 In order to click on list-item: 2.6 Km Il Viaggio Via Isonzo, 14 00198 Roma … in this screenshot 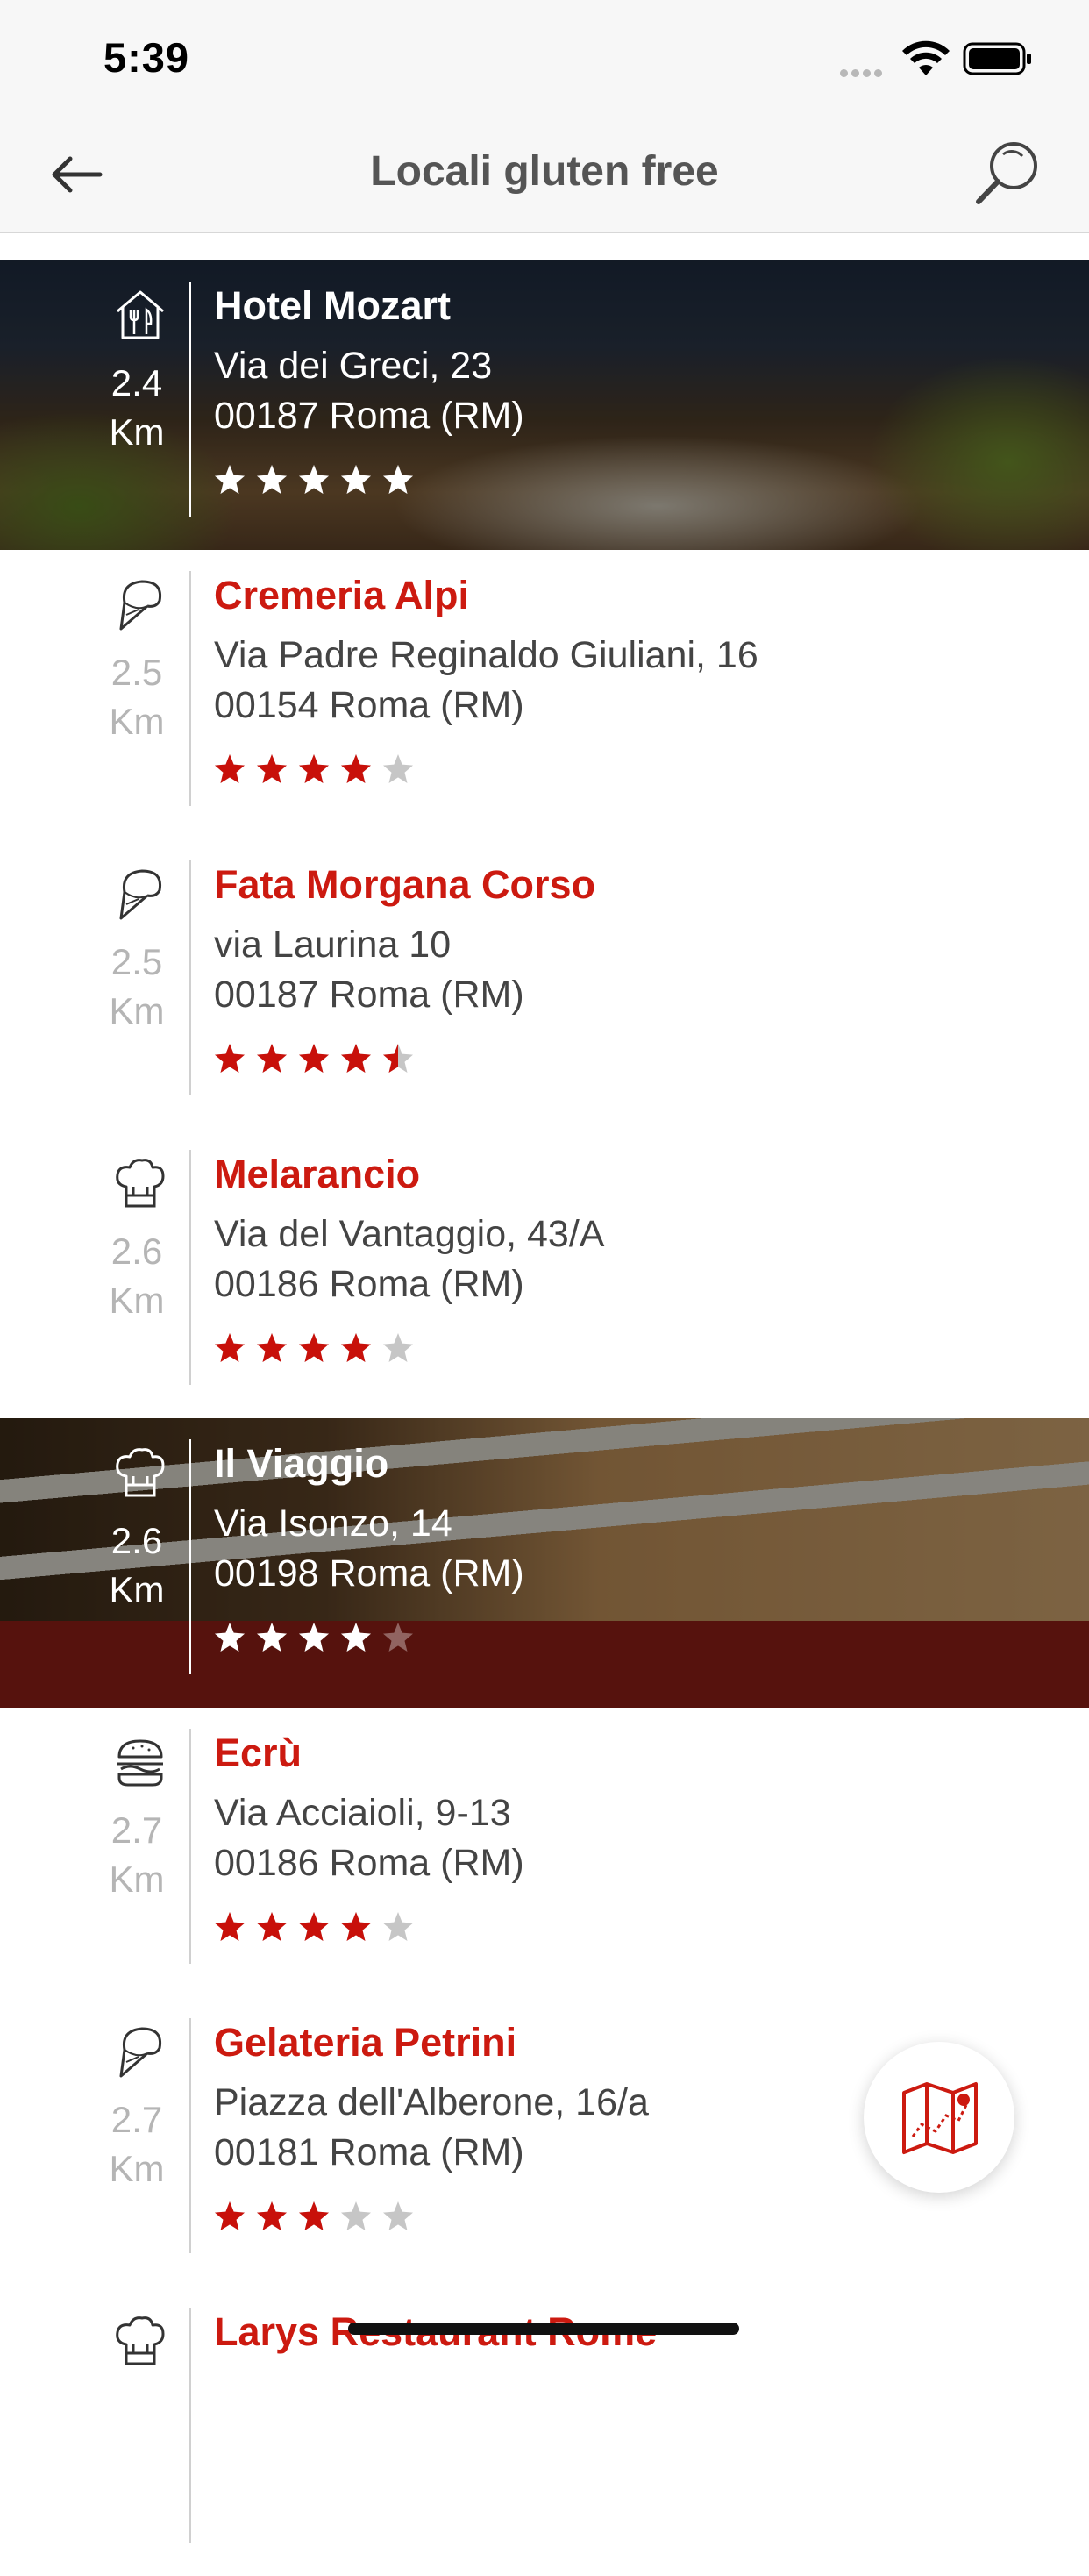, I will do `click(544, 1563)`.